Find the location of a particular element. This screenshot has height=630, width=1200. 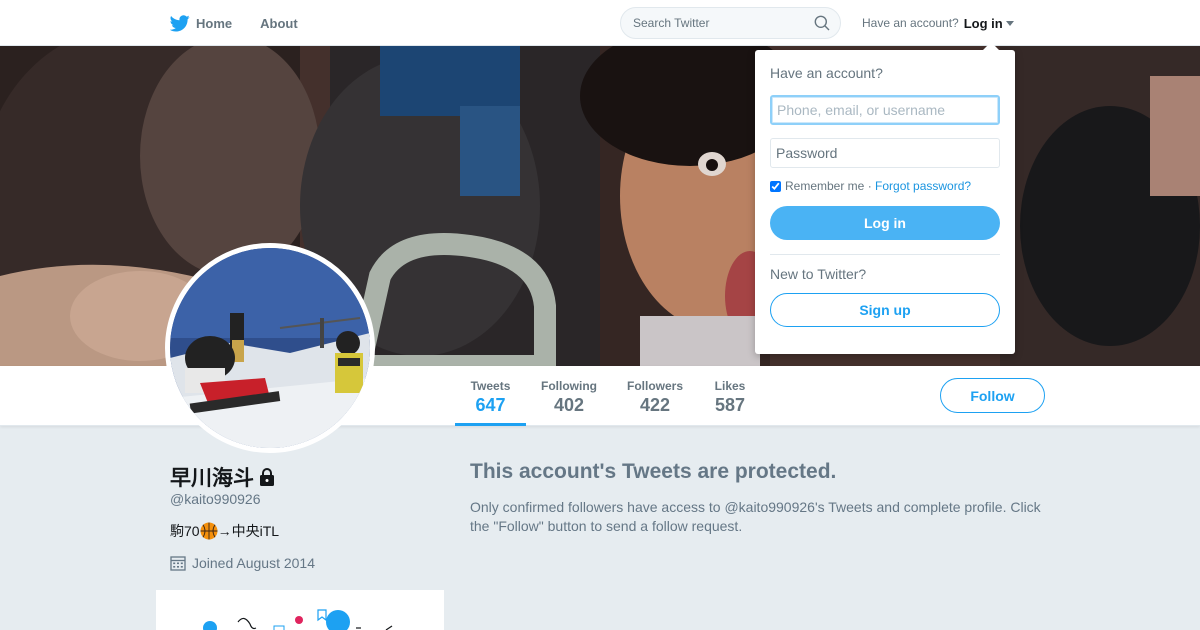

login-link-label: Log in is located at coordinates (983, 23).